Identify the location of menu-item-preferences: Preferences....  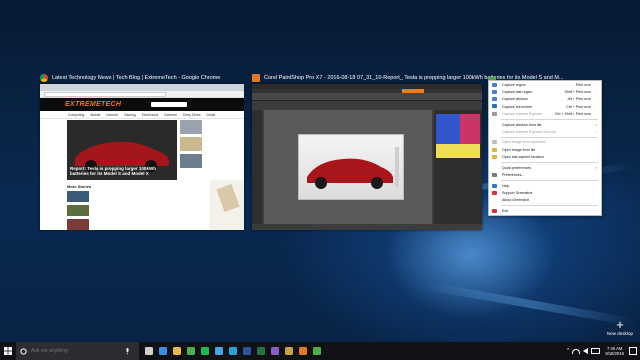
(545, 174).